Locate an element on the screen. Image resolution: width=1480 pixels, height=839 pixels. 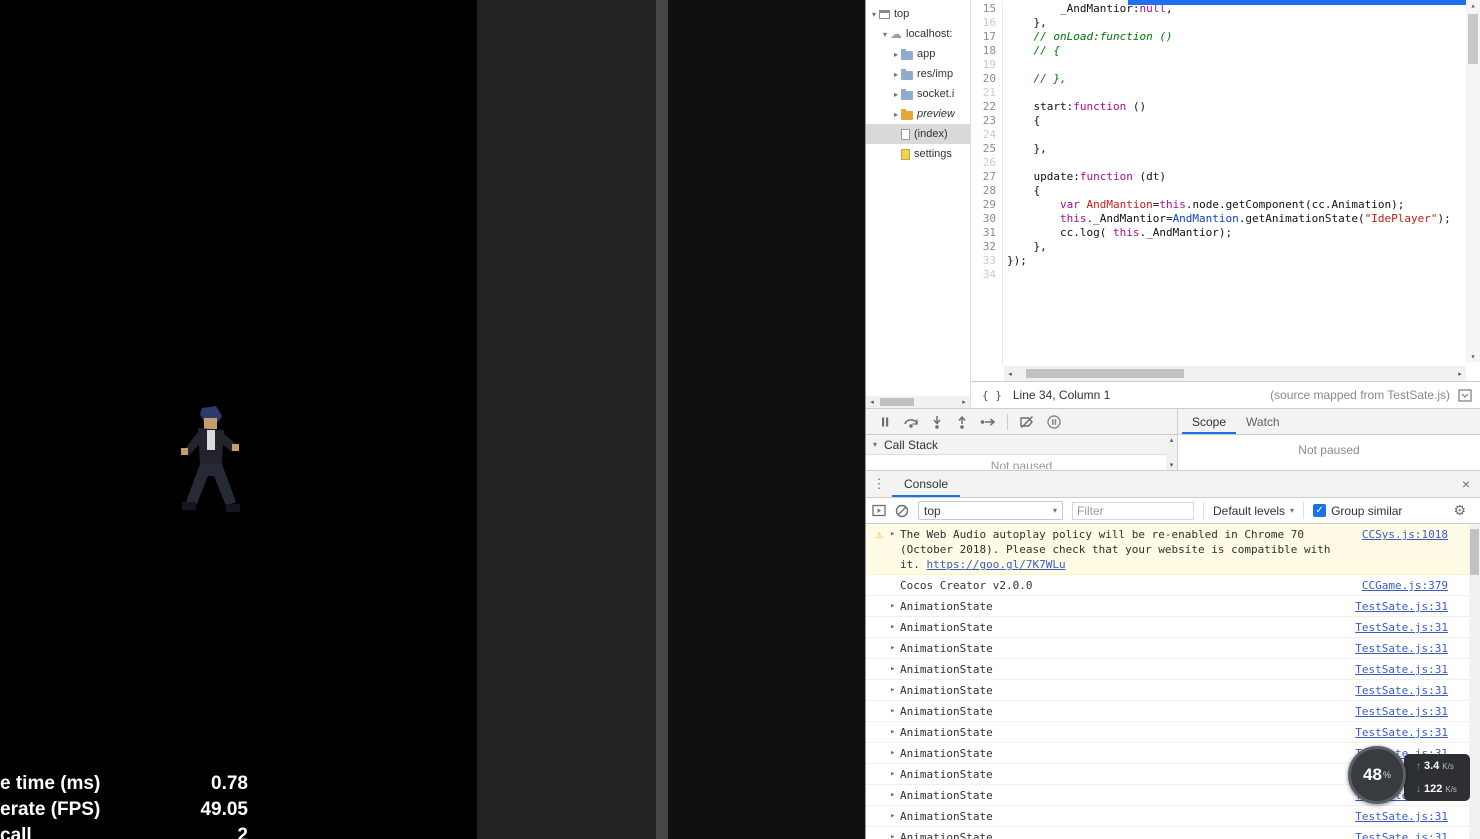
file-tree-item: (index) is located at coordinates (918, 134).